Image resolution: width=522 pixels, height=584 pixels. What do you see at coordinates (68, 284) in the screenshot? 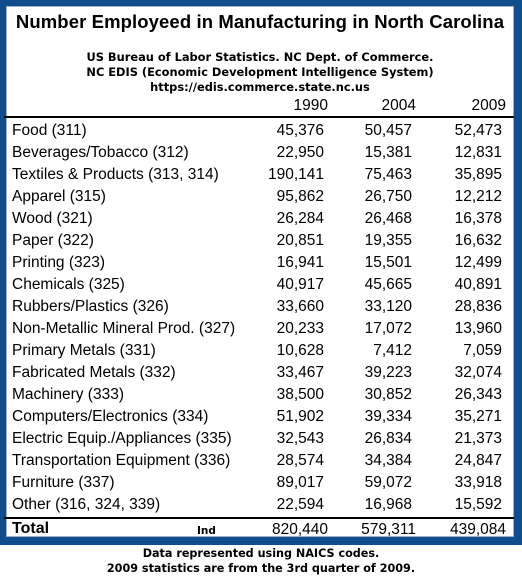
I see `row-label: Chemicals (325)` at bounding box center [68, 284].